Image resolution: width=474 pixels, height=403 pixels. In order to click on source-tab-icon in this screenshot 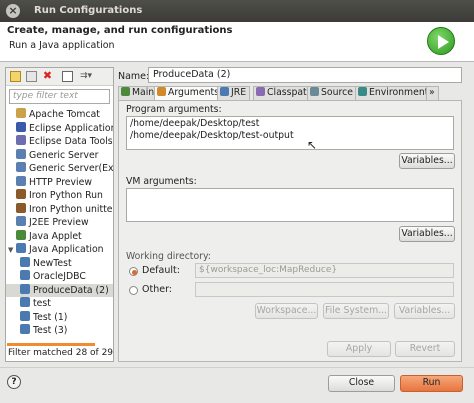, I will do `click(314, 91)`.